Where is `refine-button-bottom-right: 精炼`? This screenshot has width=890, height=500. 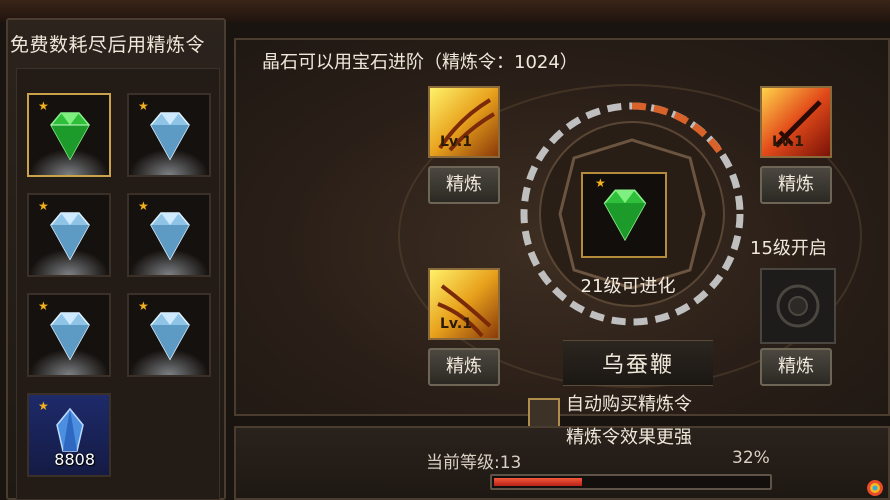 refine-button-bottom-right: 精炼 is located at coordinates (796, 367).